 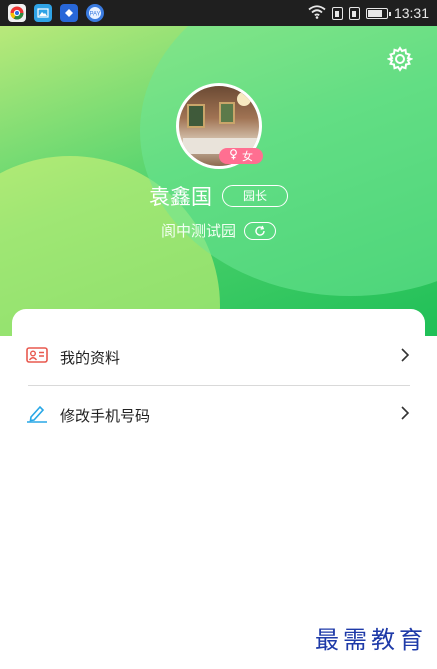 What do you see at coordinates (37, 415) in the screenshot?
I see `edit-pencil-icon` at bounding box center [37, 415].